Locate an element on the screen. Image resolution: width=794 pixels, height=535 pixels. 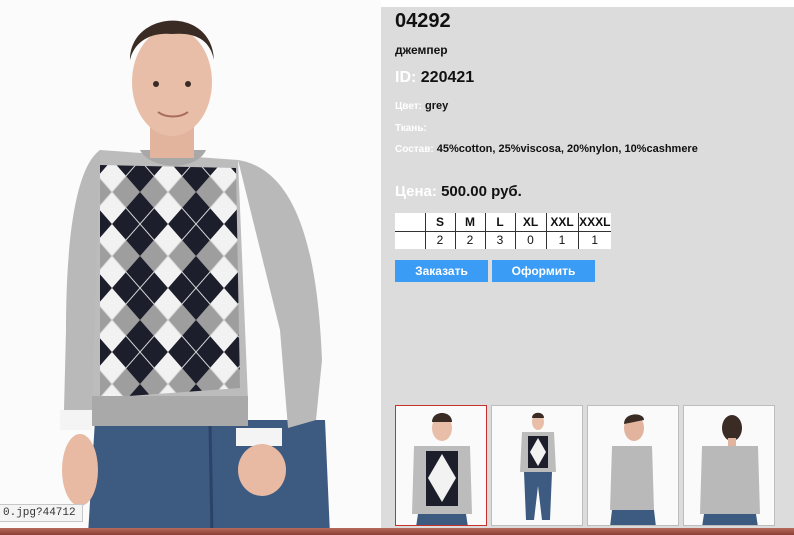
order-button: Заказать is located at coordinates (441, 271).